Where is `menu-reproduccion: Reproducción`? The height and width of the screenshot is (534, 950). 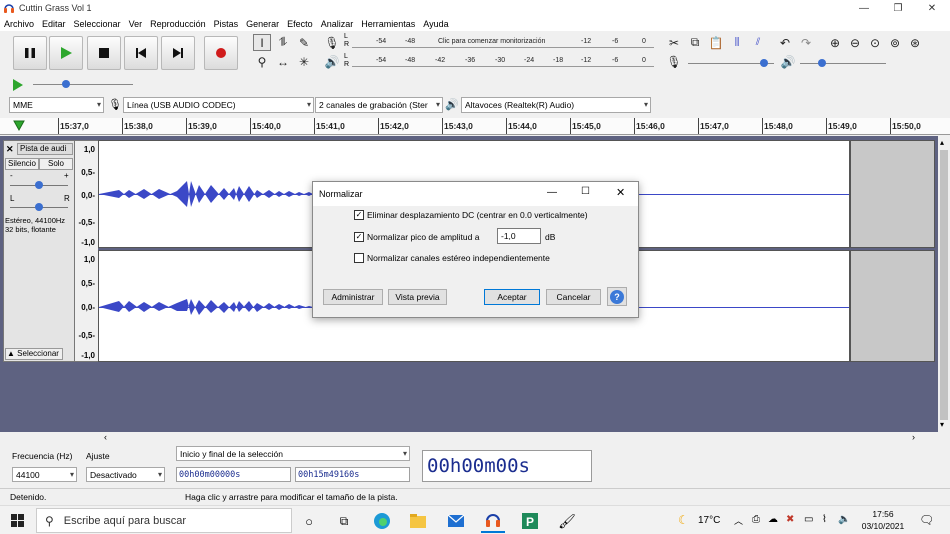 menu-reproduccion: Reproducción is located at coordinates (178, 24).